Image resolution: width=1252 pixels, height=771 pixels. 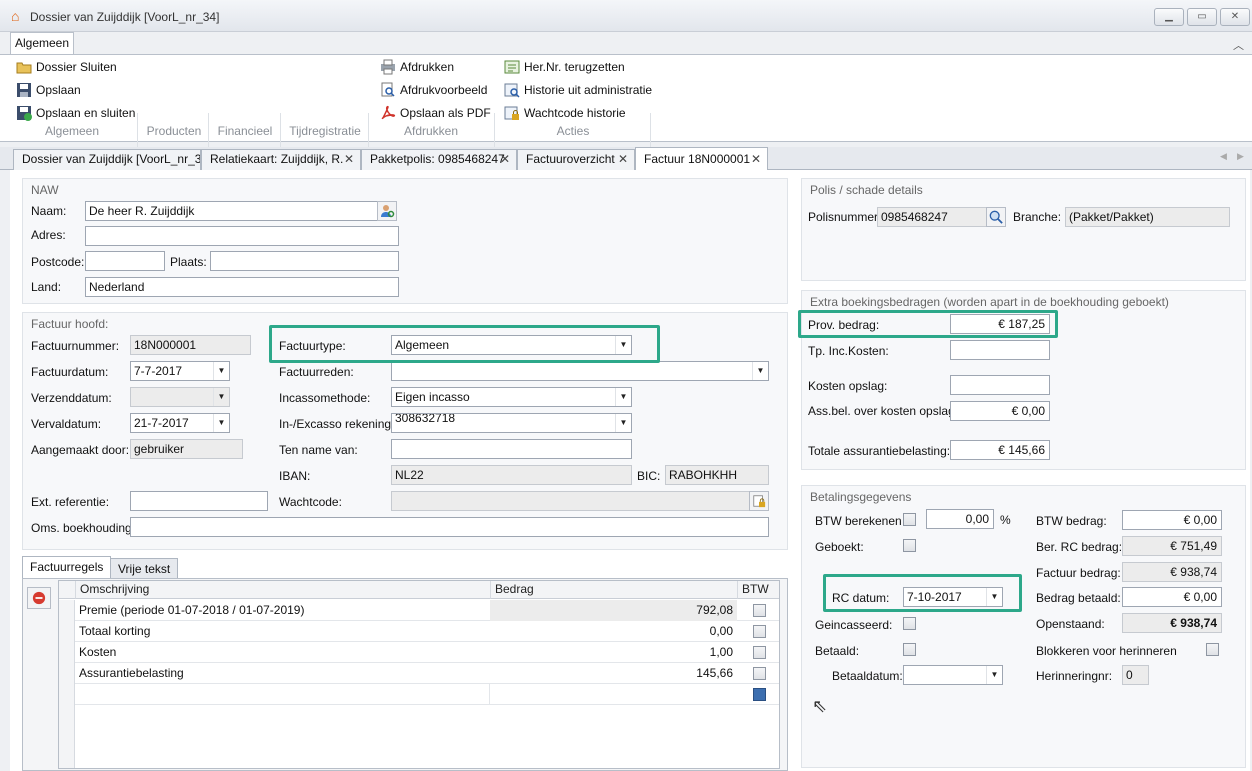 What do you see at coordinates (1000, 385) in the screenshot?
I see `kosten-opslag-field` at bounding box center [1000, 385].